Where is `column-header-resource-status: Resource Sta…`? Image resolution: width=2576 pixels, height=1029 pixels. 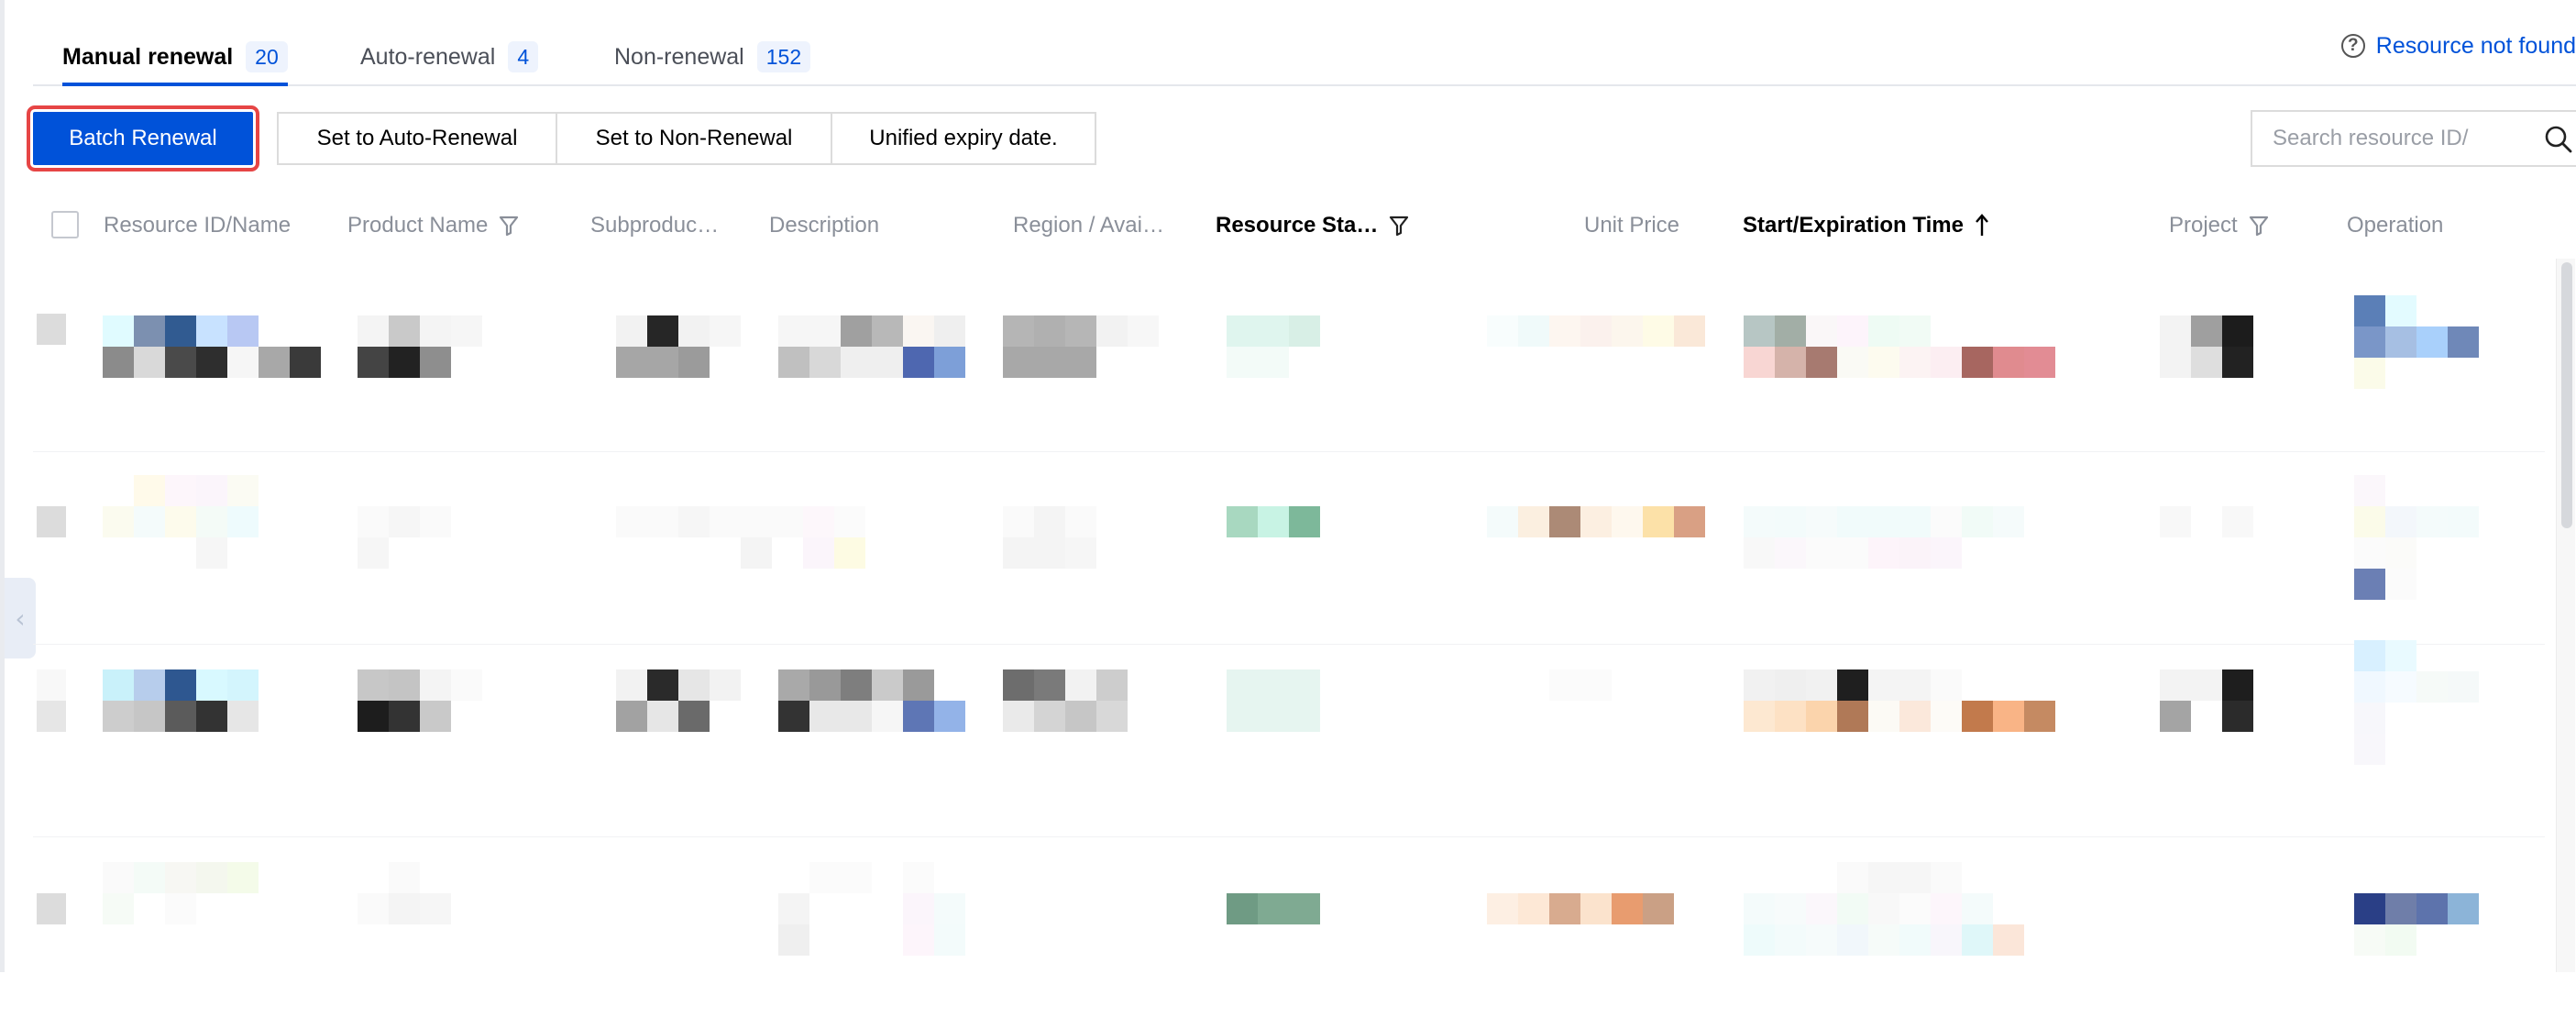
column-header-resource-status: Resource Sta… is located at coordinates (1312, 226).